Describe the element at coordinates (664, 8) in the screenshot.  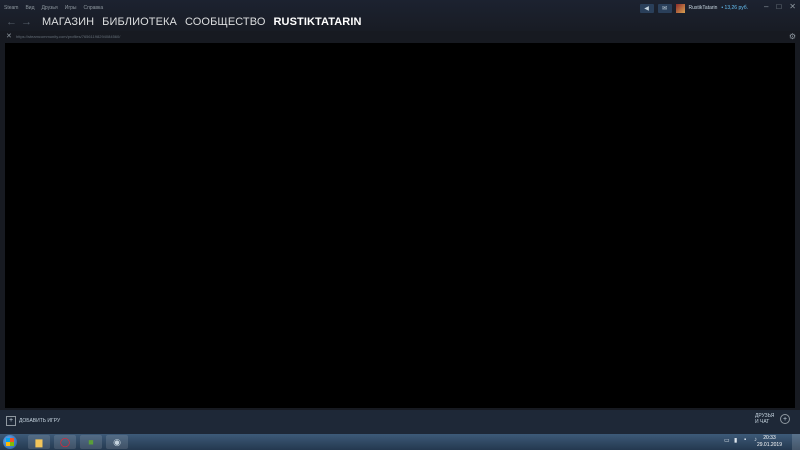
I see `notifications-button: ✉` at that location.